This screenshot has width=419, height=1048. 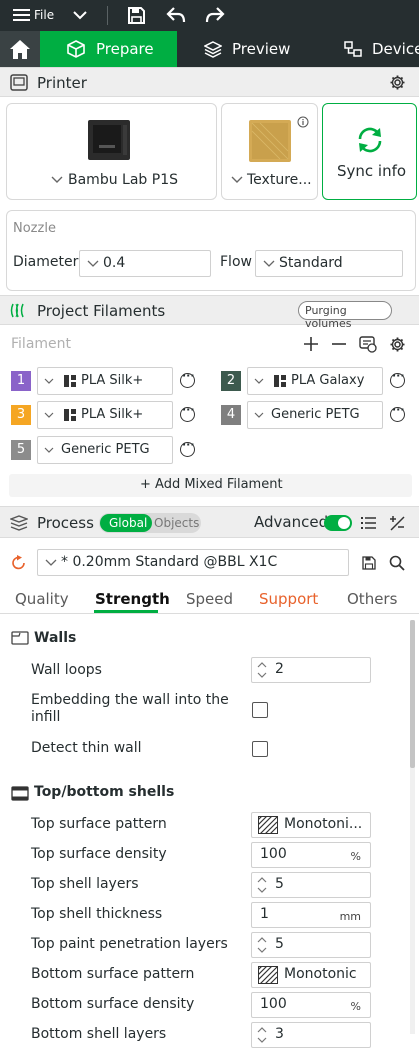 I want to click on setting-input: Monotonic, so click(x=311, y=975).